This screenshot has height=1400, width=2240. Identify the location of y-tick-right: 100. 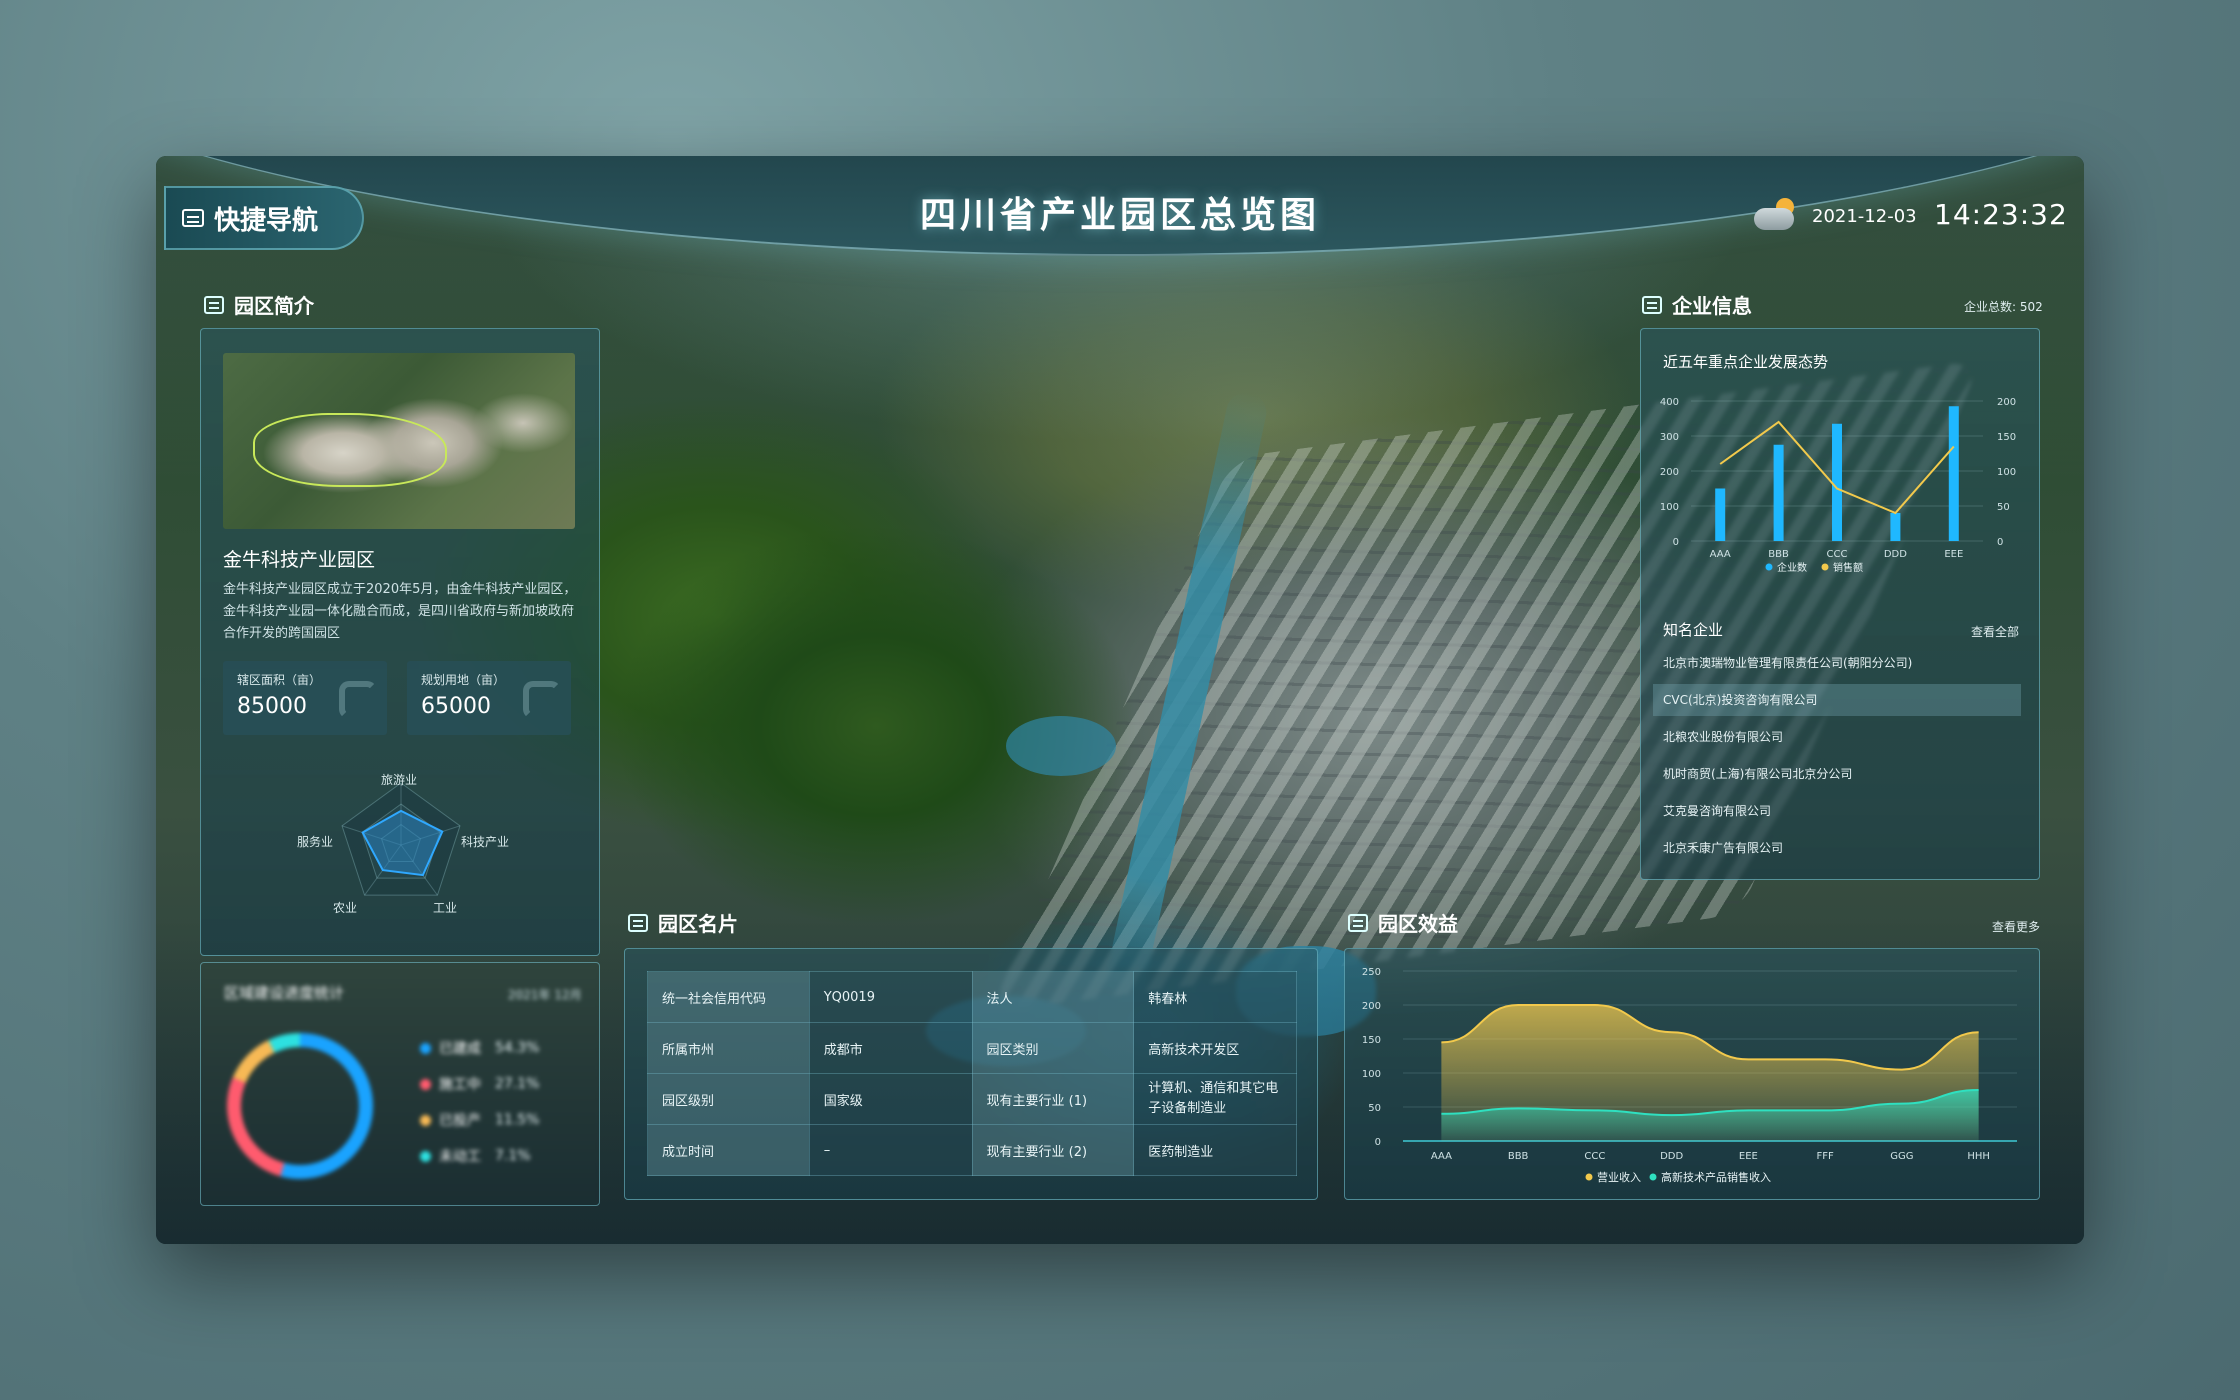
(2006, 472).